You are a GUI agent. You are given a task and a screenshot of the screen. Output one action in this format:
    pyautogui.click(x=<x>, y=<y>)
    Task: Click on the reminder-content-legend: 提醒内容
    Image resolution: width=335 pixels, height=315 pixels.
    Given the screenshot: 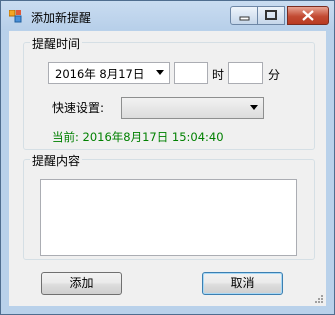 What is the action you would take?
    pyautogui.click(x=56, y=160)
    